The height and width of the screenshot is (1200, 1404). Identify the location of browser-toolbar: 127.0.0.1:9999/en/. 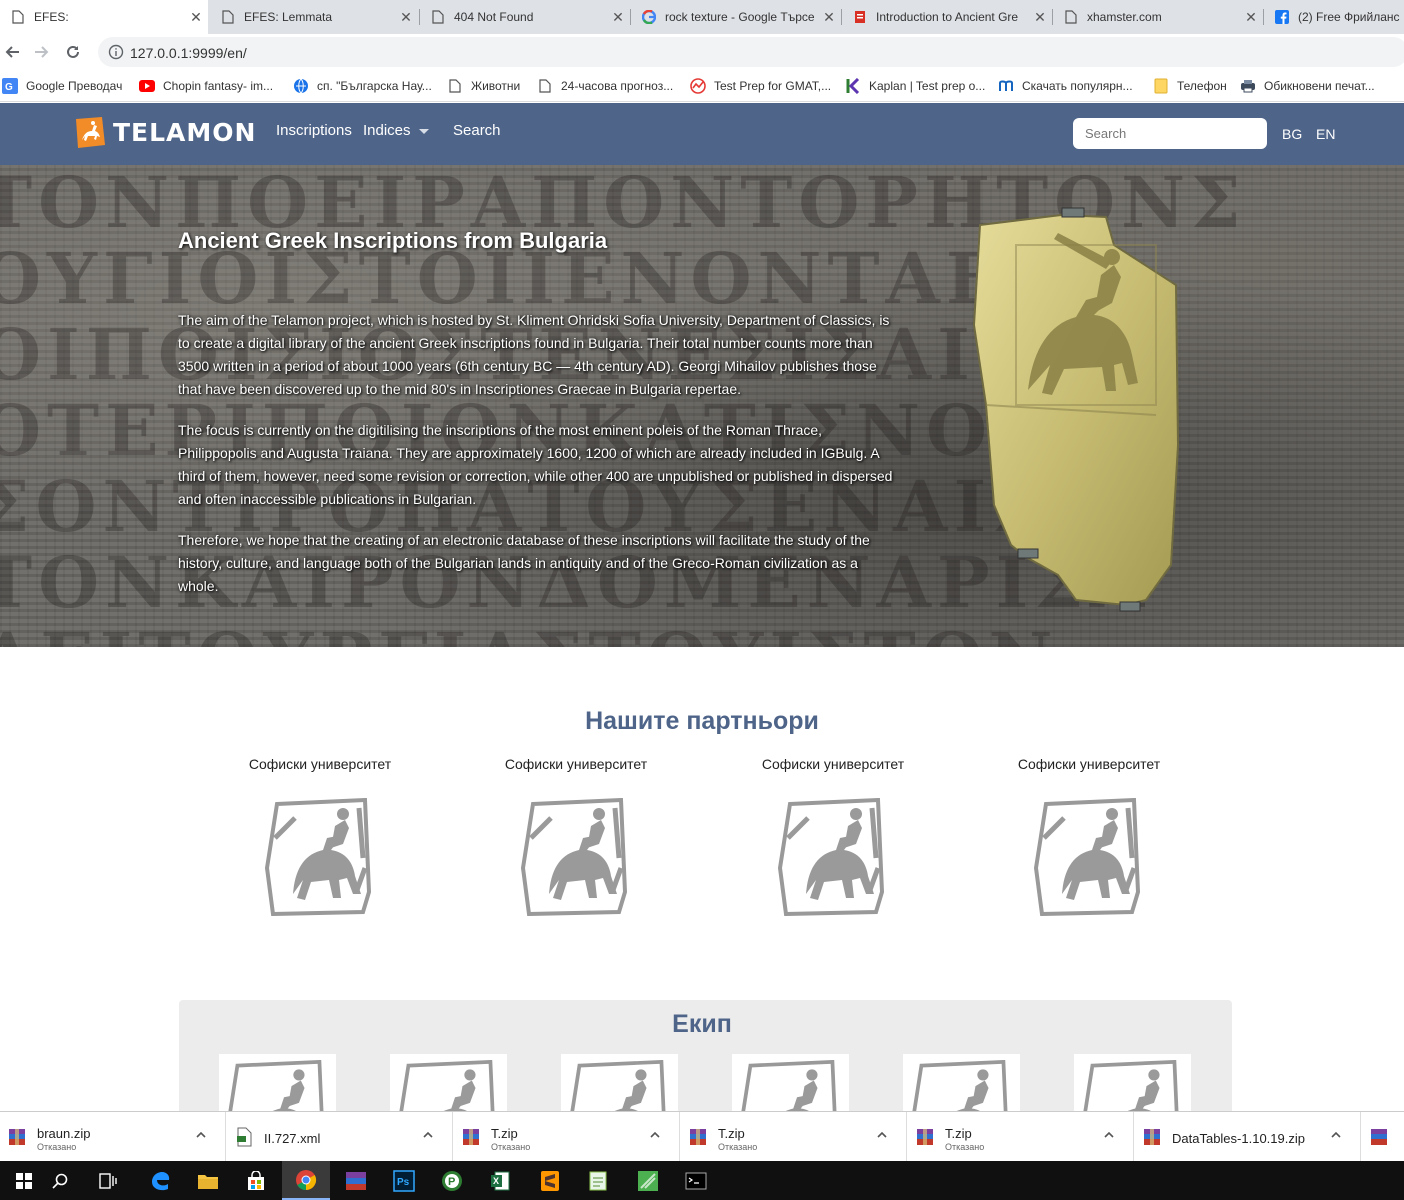
(702, 52).